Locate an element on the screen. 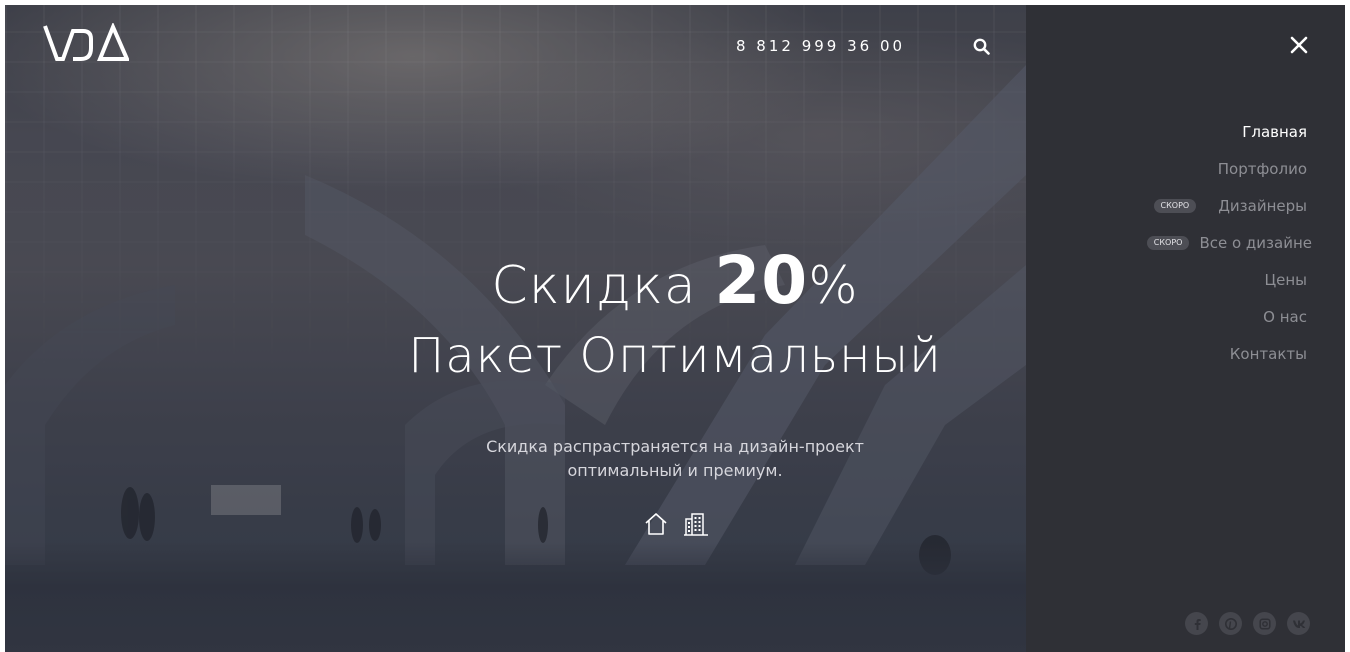 This screenshot has width=1350, height=652. vda-logo is located at coordinates (86, 43).